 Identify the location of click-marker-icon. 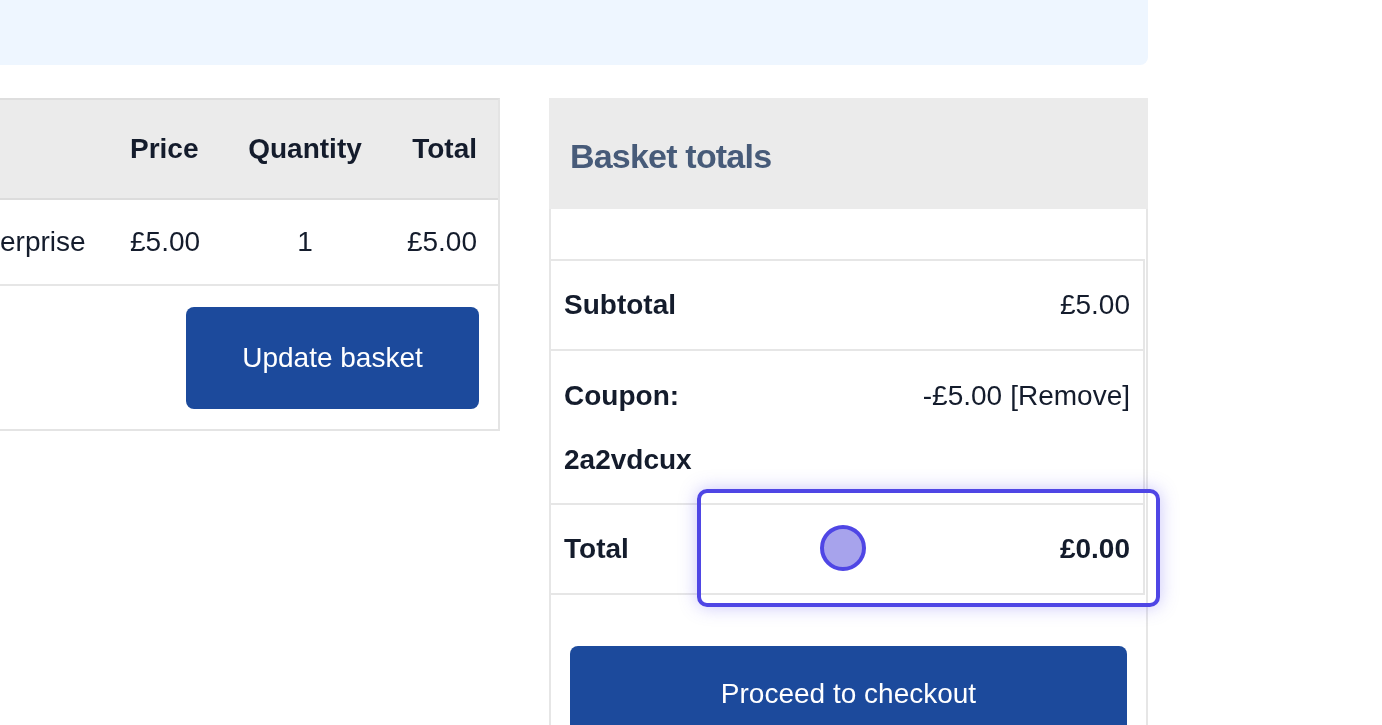
(843, 548).